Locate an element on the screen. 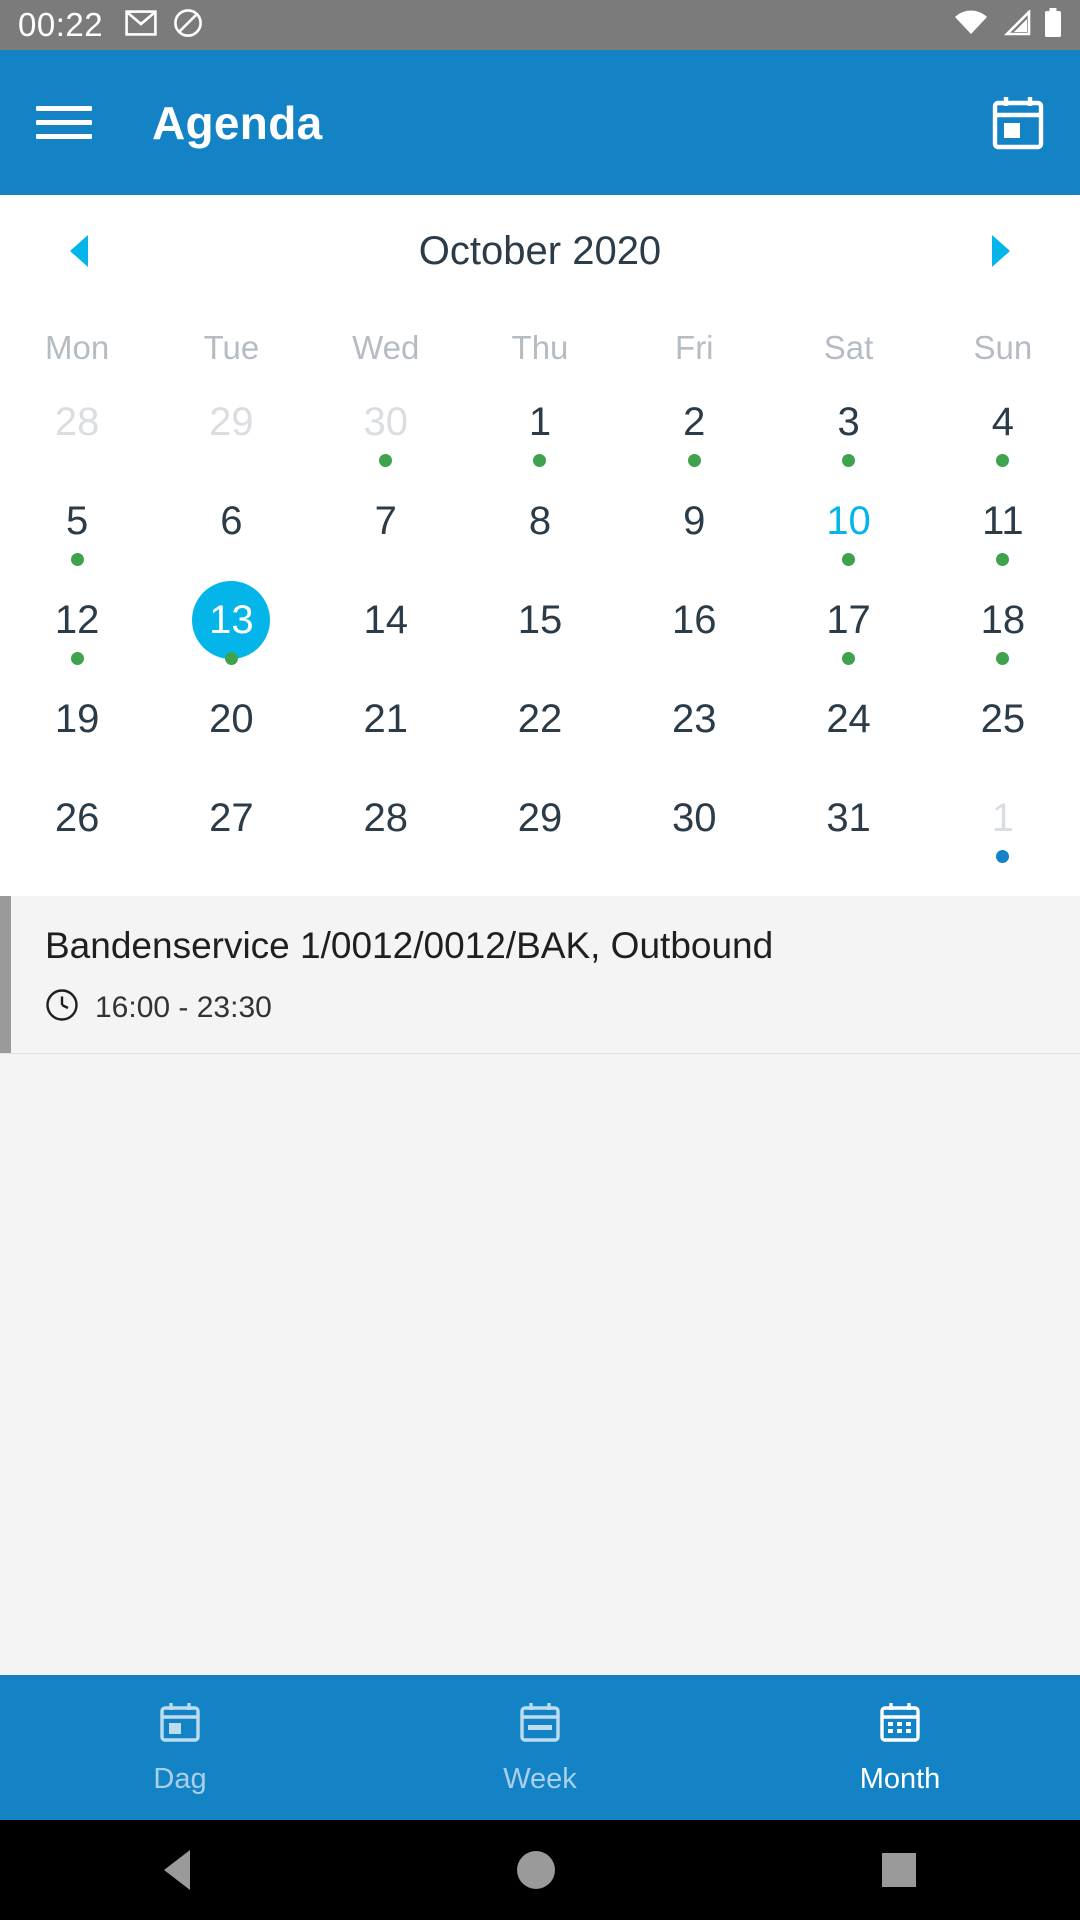  calendar-day-cell: 27 is located at coordinates (231, 832).